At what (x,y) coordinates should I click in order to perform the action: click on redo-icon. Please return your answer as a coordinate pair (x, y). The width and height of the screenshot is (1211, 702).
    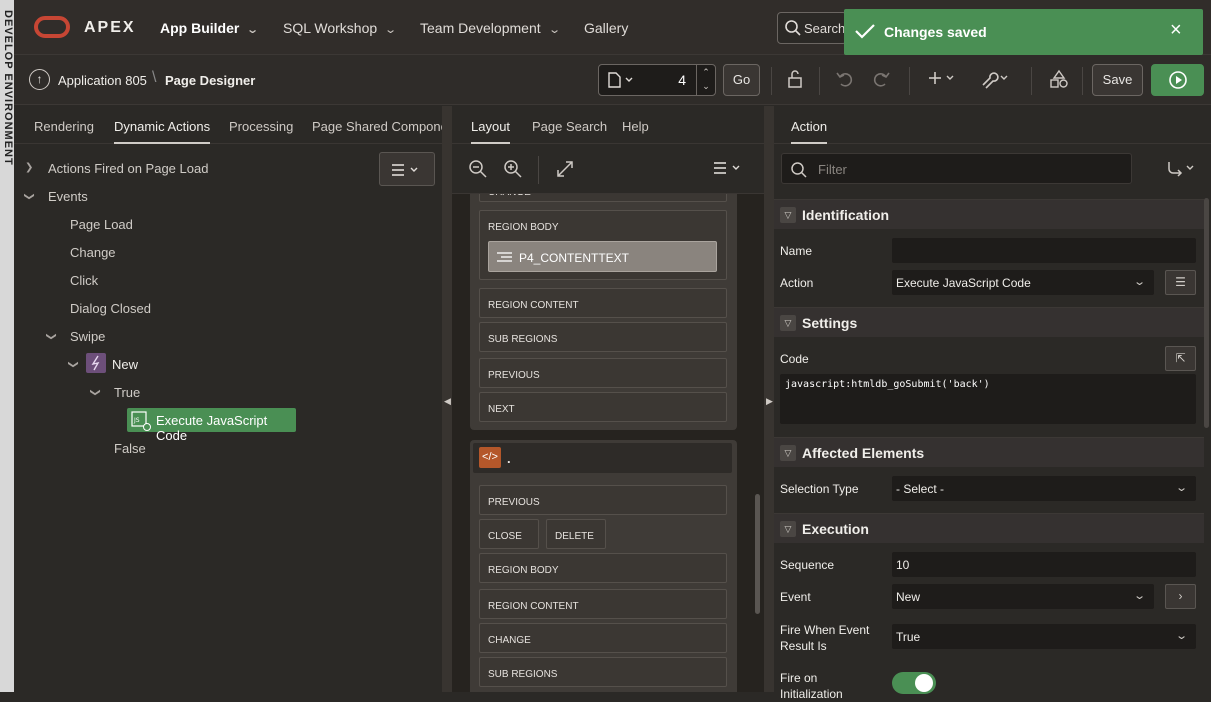
    Looking at the image, I should click on (881, 79).